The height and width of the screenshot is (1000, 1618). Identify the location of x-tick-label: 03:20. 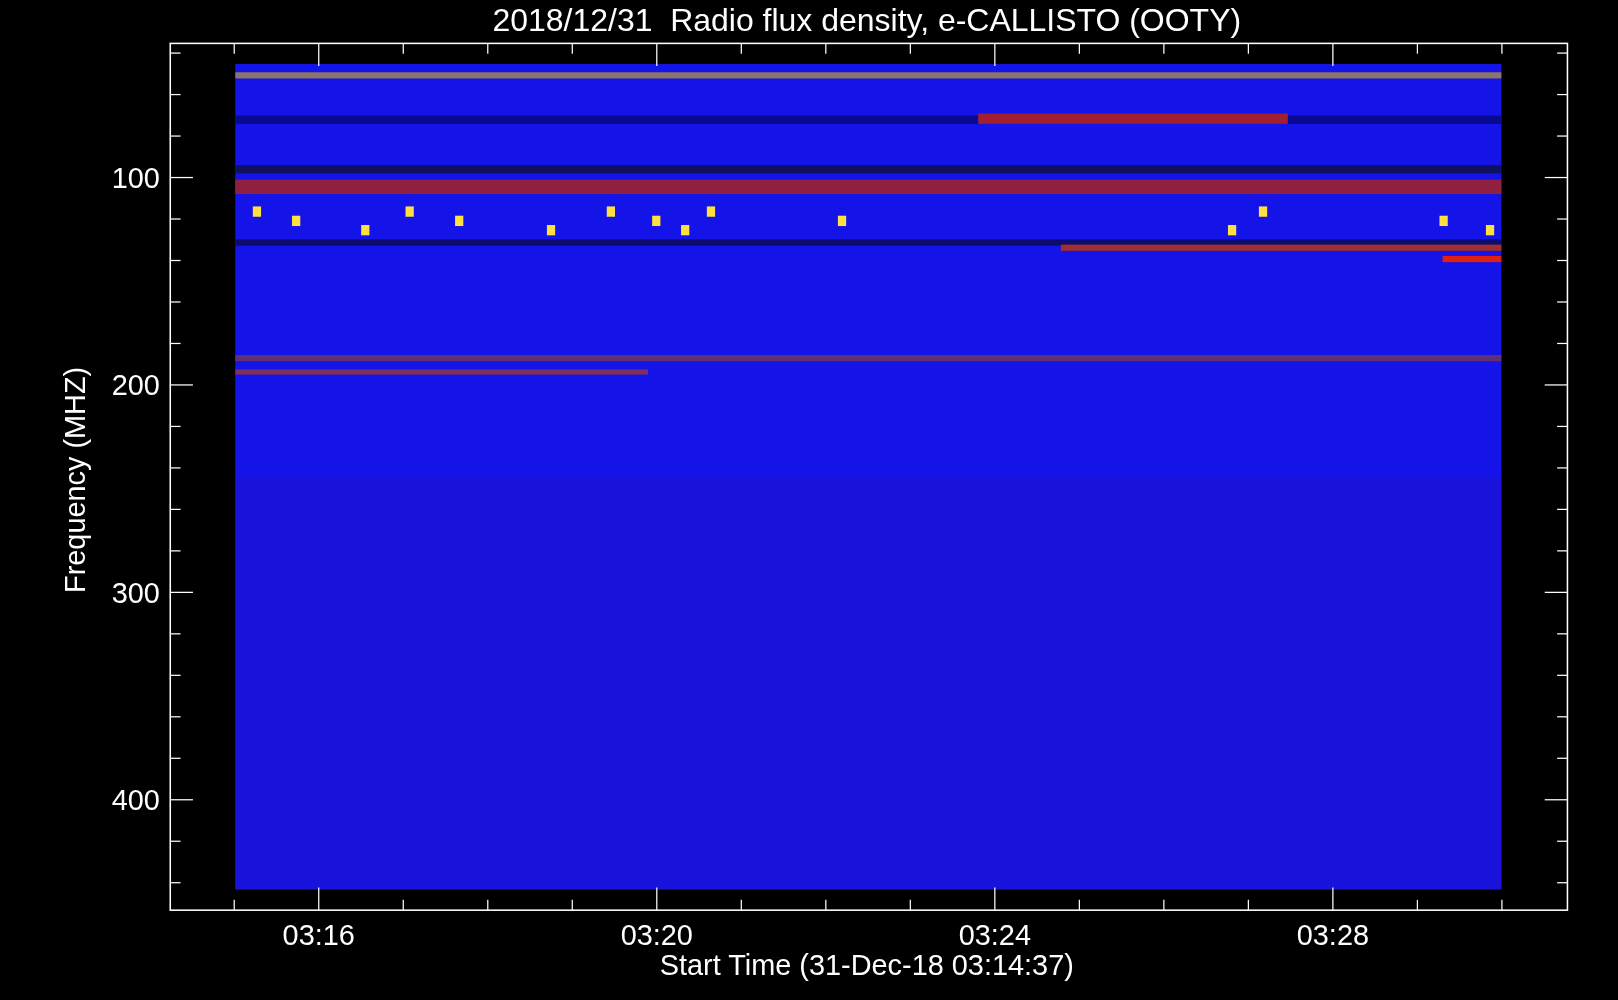
(656, 935).